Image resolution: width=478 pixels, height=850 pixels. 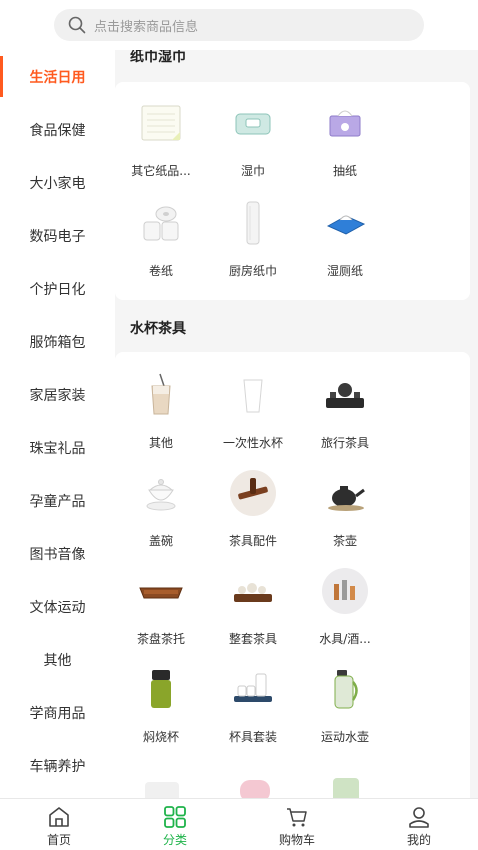 I want to click on category-item: 杯具套装, so click(x=253, y=713).